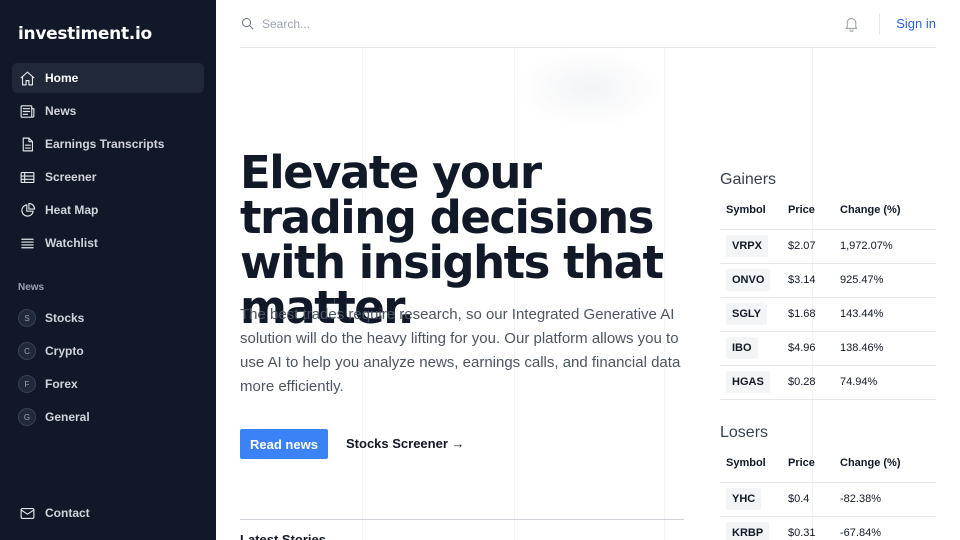  What do you see at coordinates (888, 314) in the screenshot?
I see `change-cell: 143.44%` at bounding box center [888, 314].